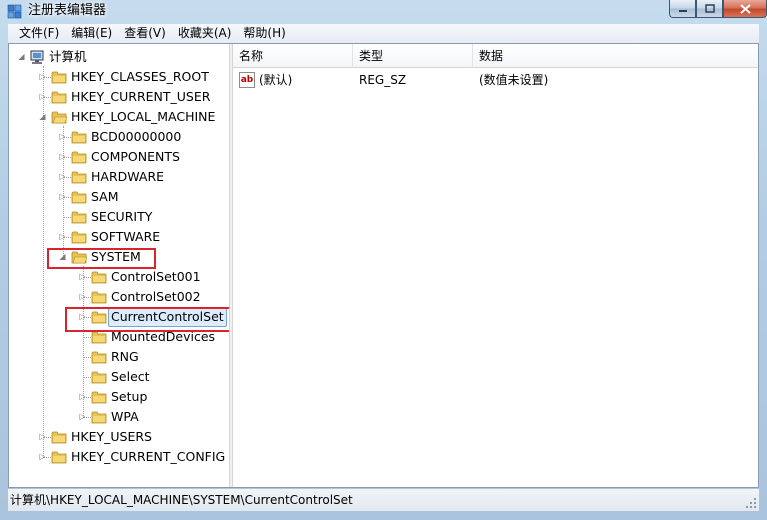  What do you see at coordinates (140, 76) in the screenshot?
I see `tree-label: HKEY_CLASSES_ROOT` at bounding box center [140, 76].